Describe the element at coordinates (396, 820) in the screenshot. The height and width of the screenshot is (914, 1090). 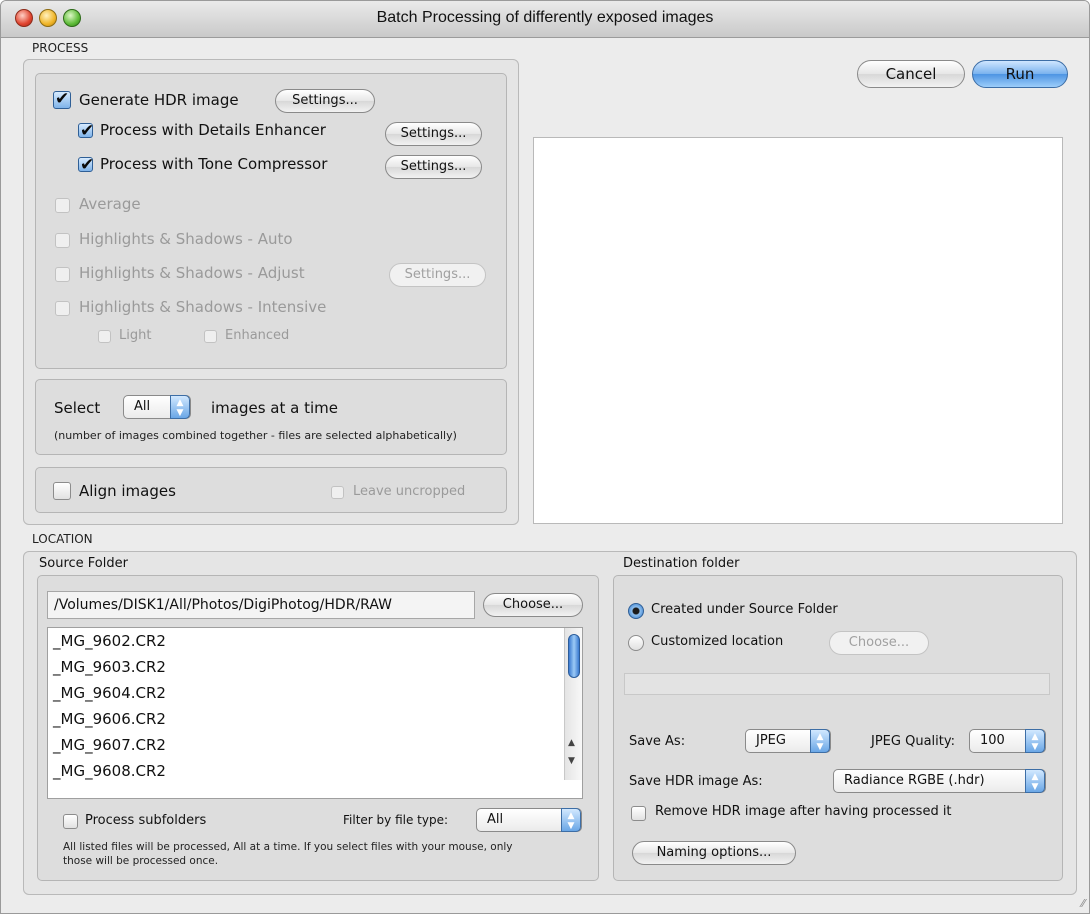
I see `filter-file-type-label: Filter by file type:` at that location.